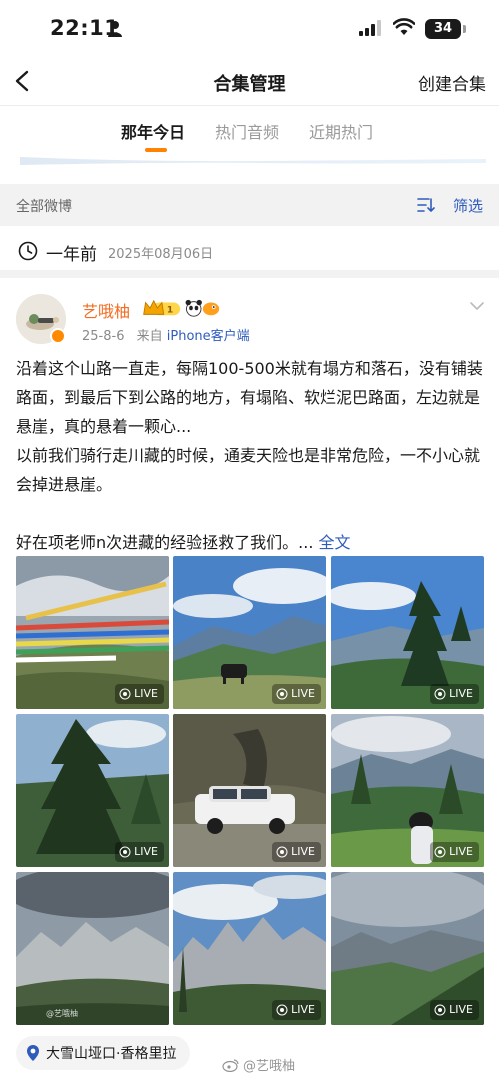 Image resolution: width=499 pixels, height=1080 pixels. I want to click on location-pin-icon, so click(33, 1053).